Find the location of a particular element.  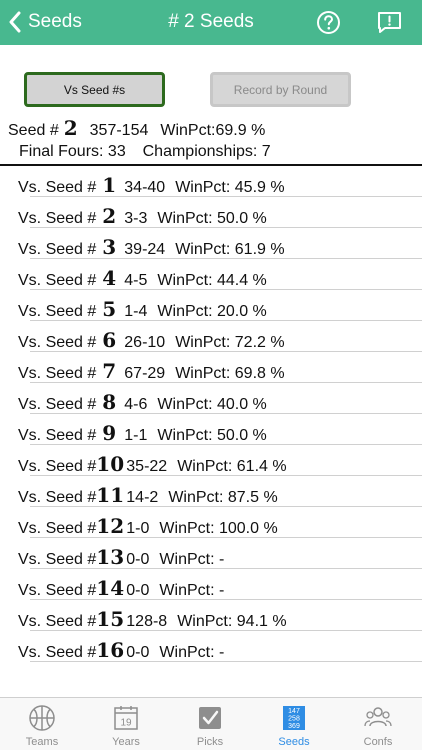

message-icon is located at coordinates (389, 22).